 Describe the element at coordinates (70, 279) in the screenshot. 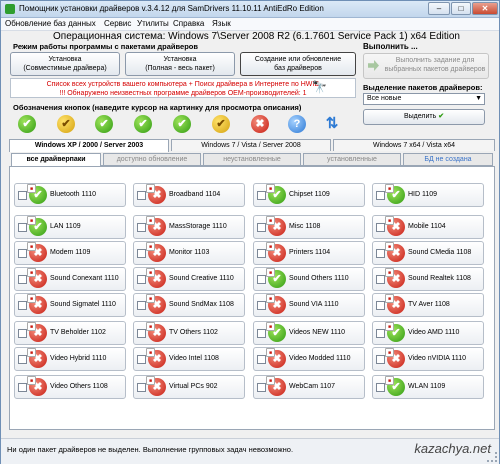

I see `driver-pack-item: ✖ ■ Sound Conexant 1110` at that location.